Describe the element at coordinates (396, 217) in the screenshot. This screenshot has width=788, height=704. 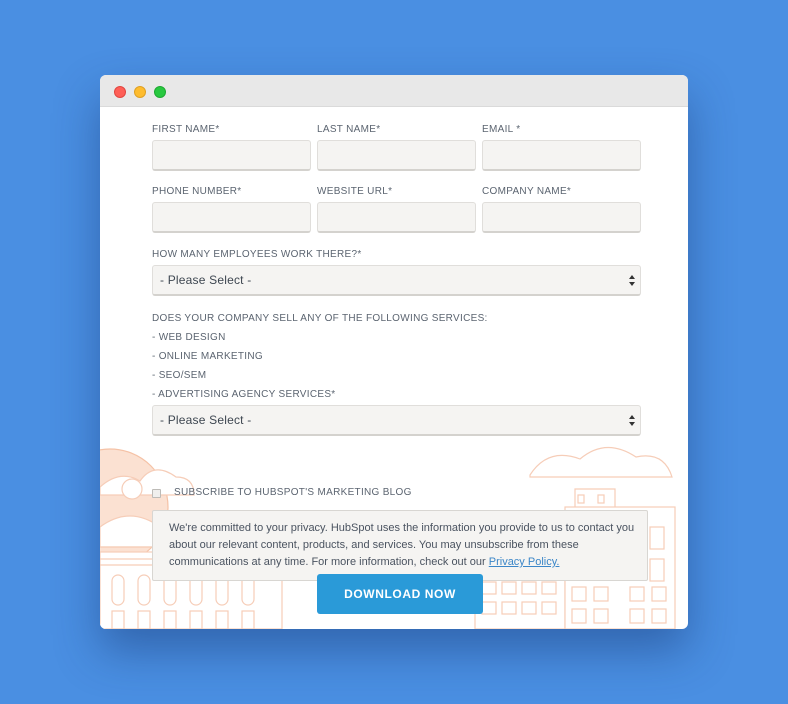
I see `website-url-field` at that location.